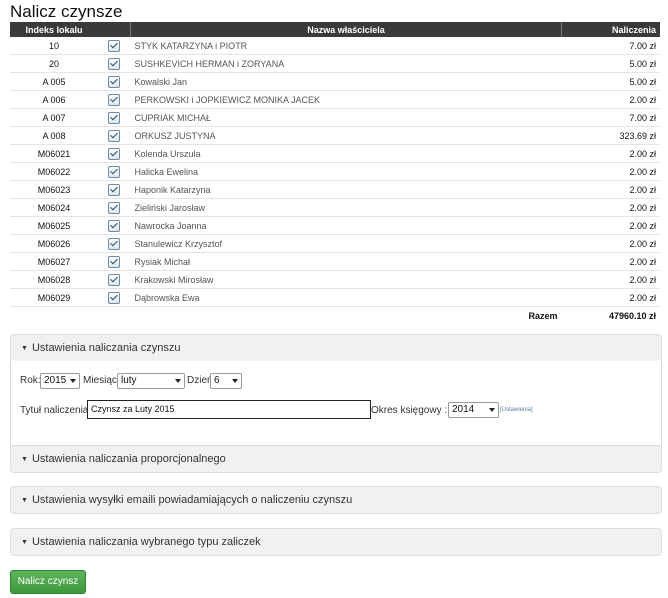  I want to click on settings-panel-title: Ustawienia naliczania czynszu, so click(106, 348).